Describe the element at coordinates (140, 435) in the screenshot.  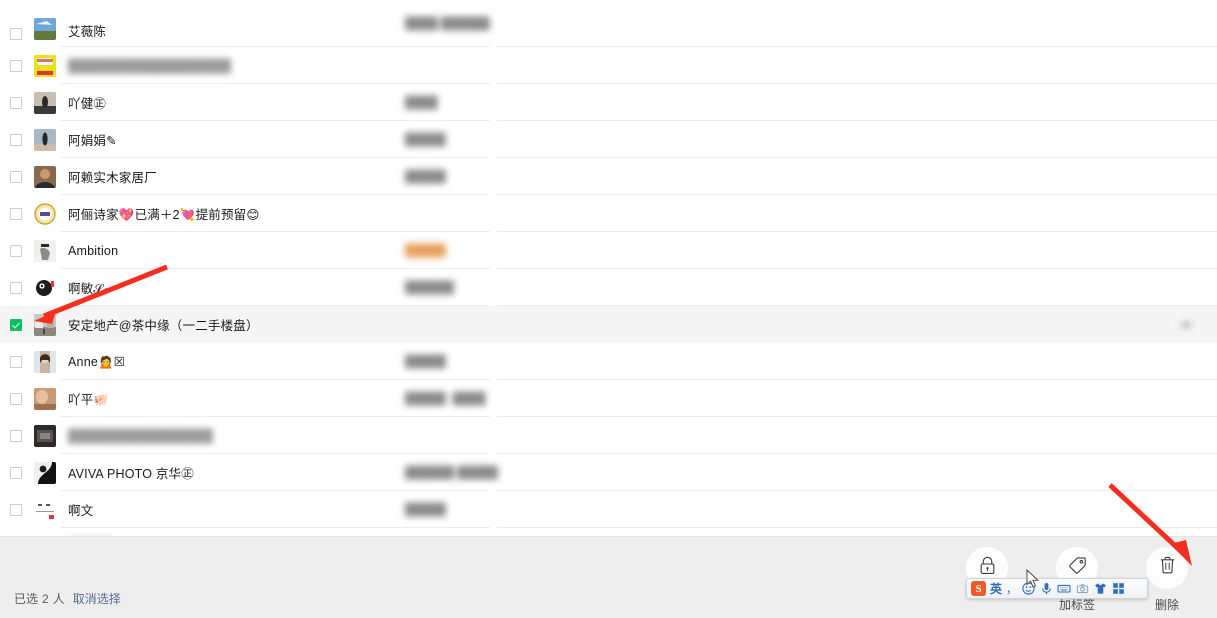
I see `contact-name: ████████████████` at that location.